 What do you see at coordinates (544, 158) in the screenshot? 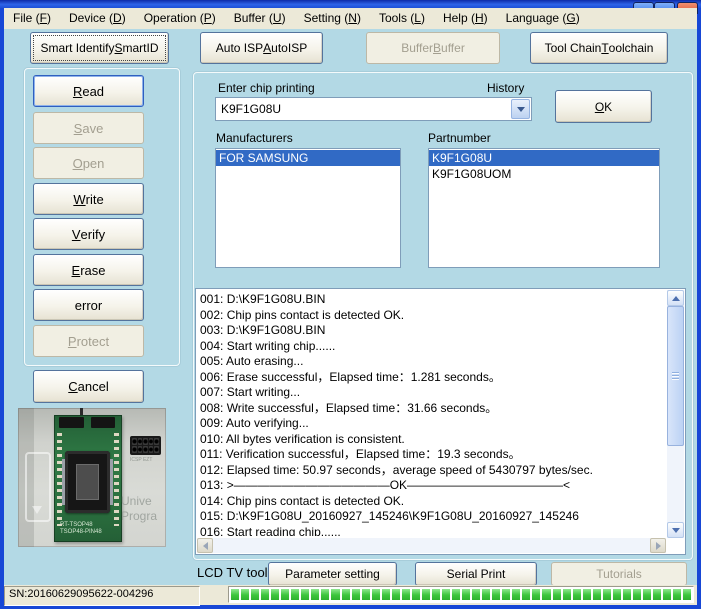
I see `partnumber-item-k9f1g08u: K9F1G08U` at bounding box center [544, 158].